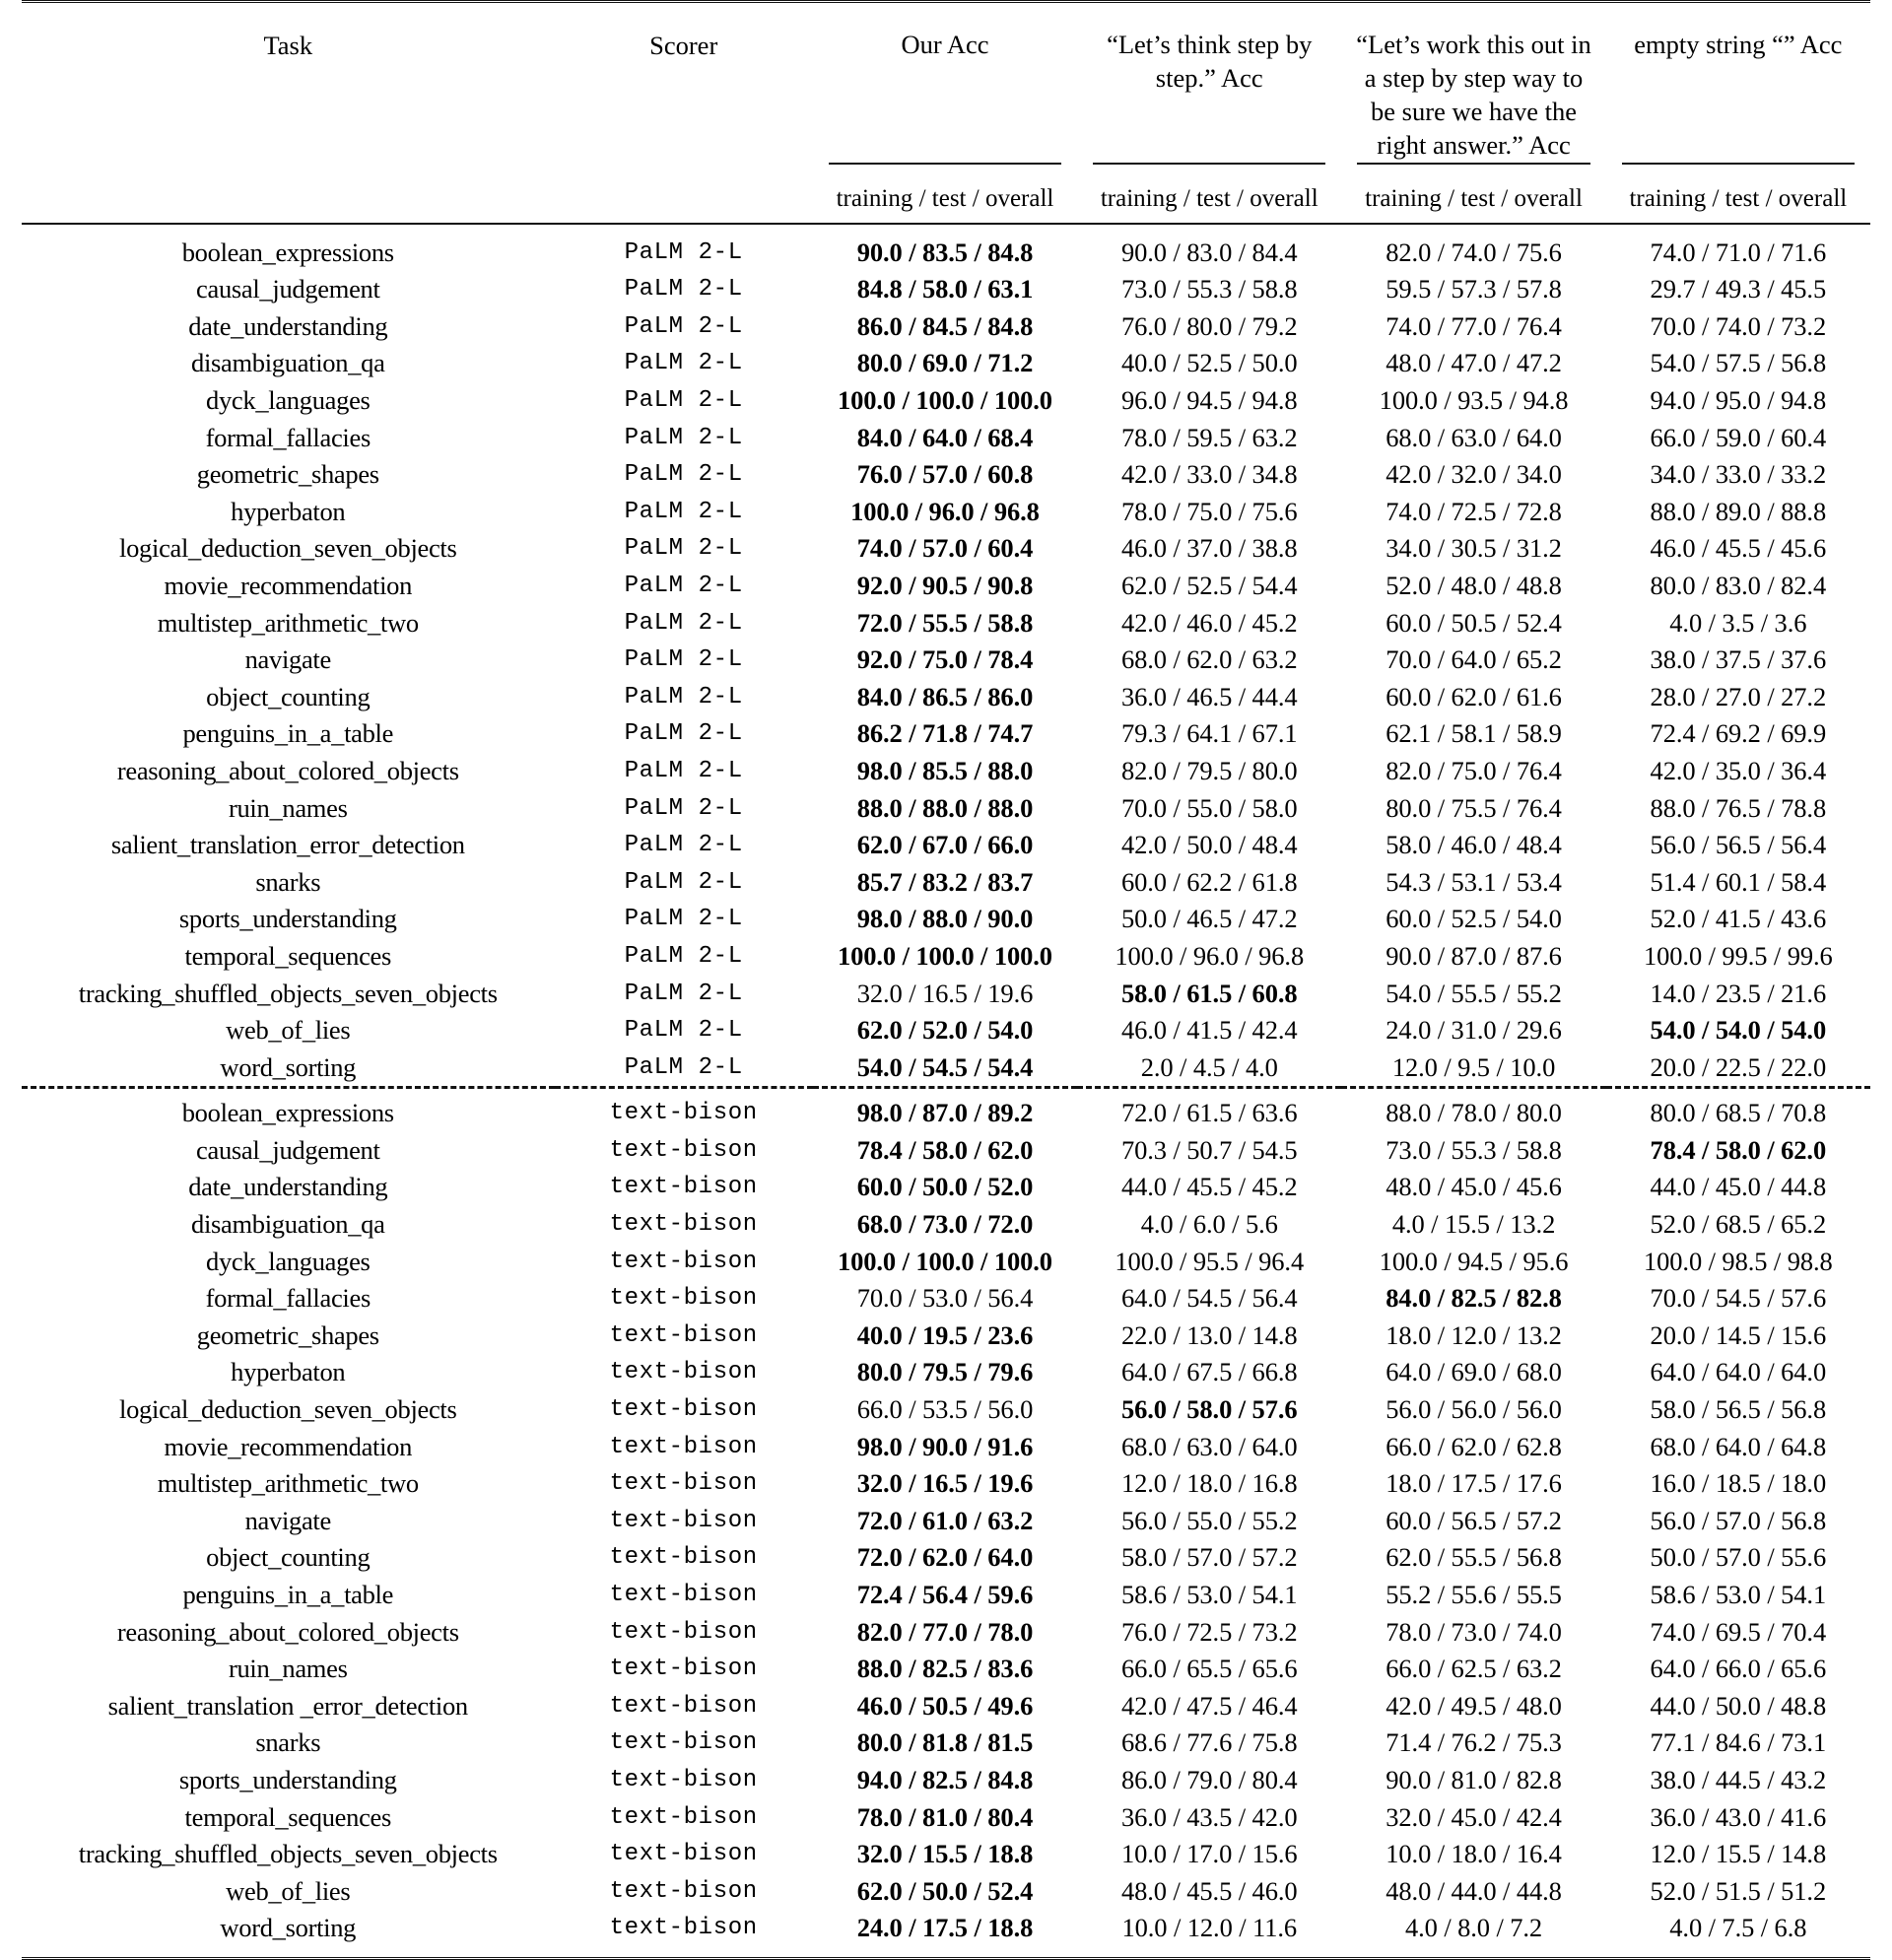  What do you see at coordinates (1209, 1113) in the screenshot?
I see `cell-lets-think-acc: 72.0 / 61.5 / 63.6` at bounding box center [1209, 1113].